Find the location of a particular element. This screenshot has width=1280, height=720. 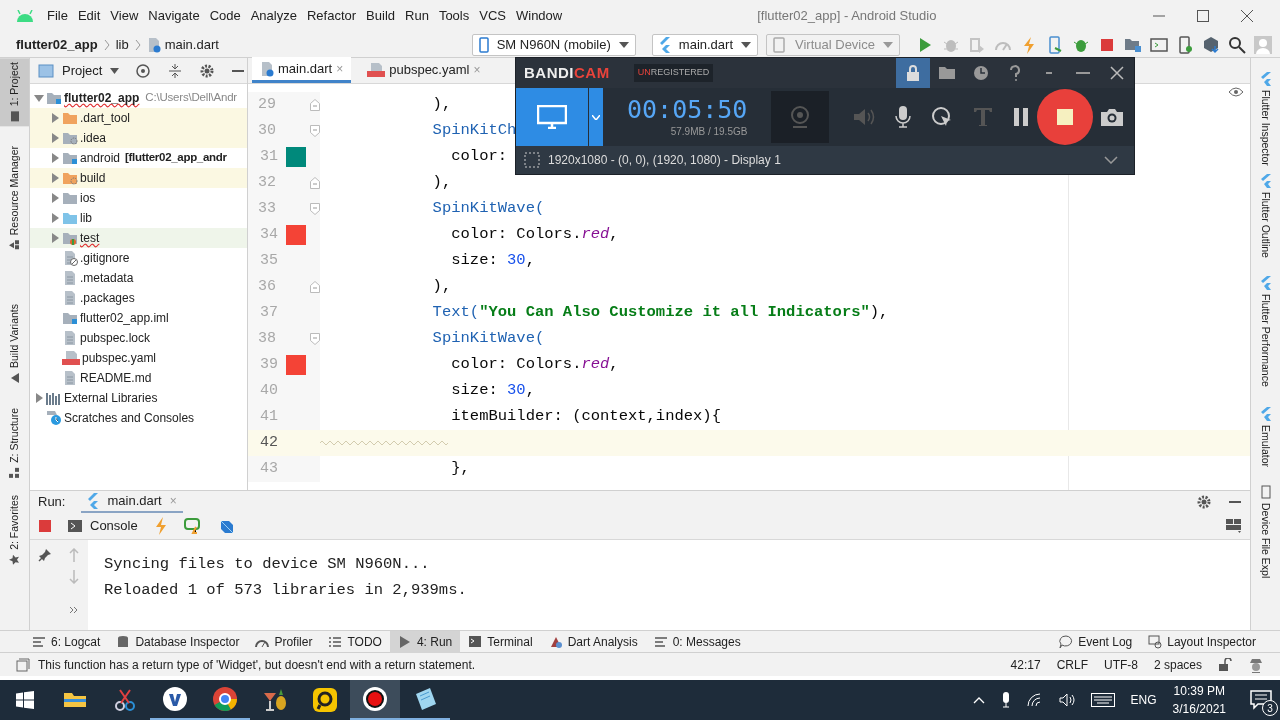

clock: 10:39 PM 3/16/2021 is located at coordinates (1199, 700).